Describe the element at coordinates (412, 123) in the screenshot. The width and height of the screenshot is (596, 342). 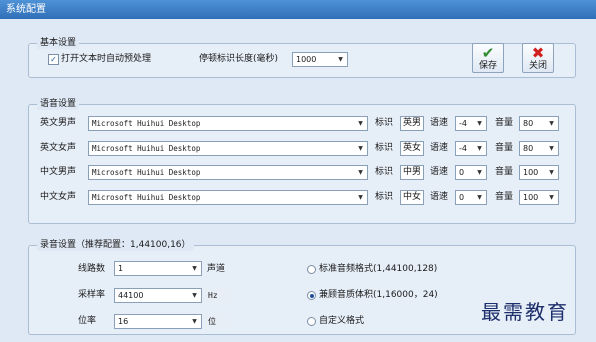
I see `voice-mark-field: 英男` at that location.